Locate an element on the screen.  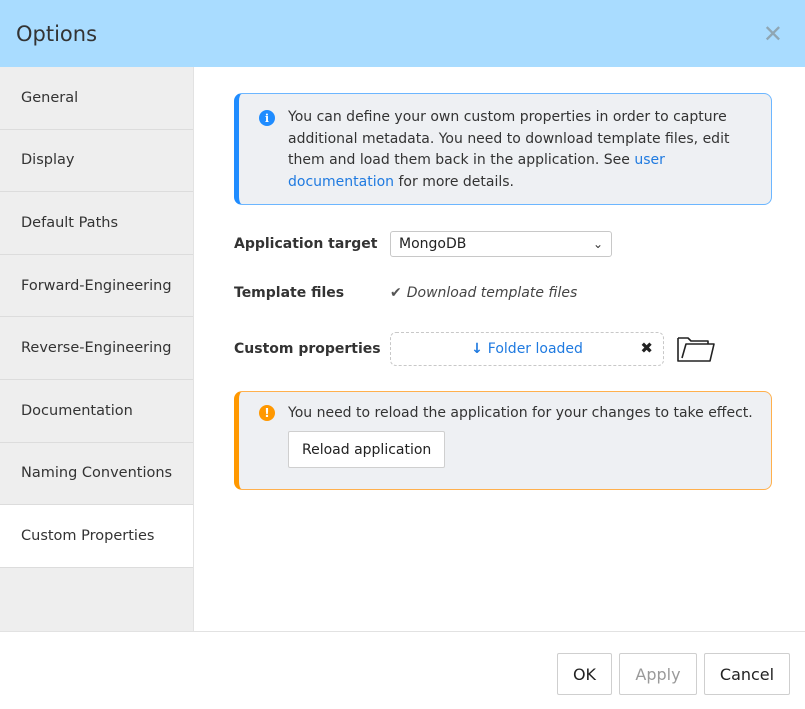
dialog-header: Options ✕ is located at coordinates (402, 33).